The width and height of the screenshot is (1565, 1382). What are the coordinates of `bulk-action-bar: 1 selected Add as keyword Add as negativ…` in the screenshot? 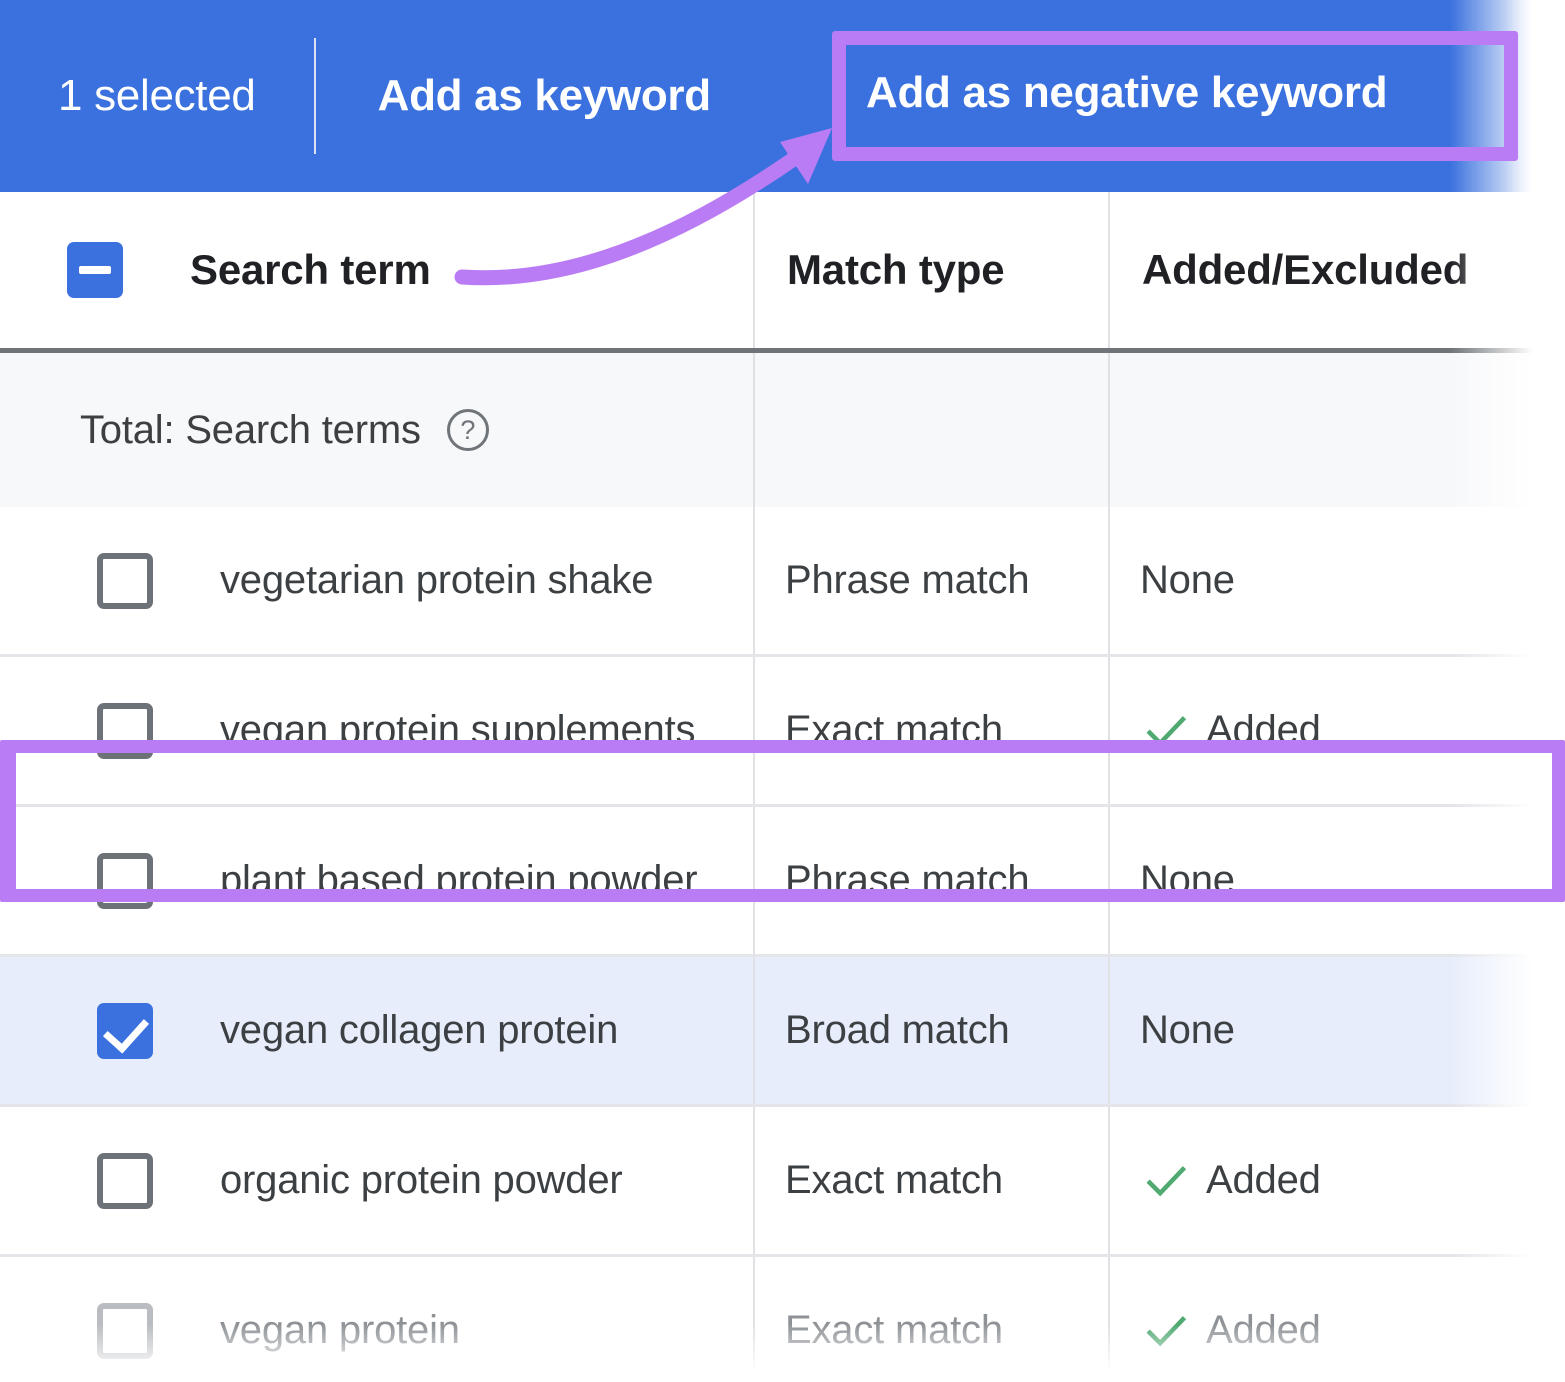 It's located at (782, 96).